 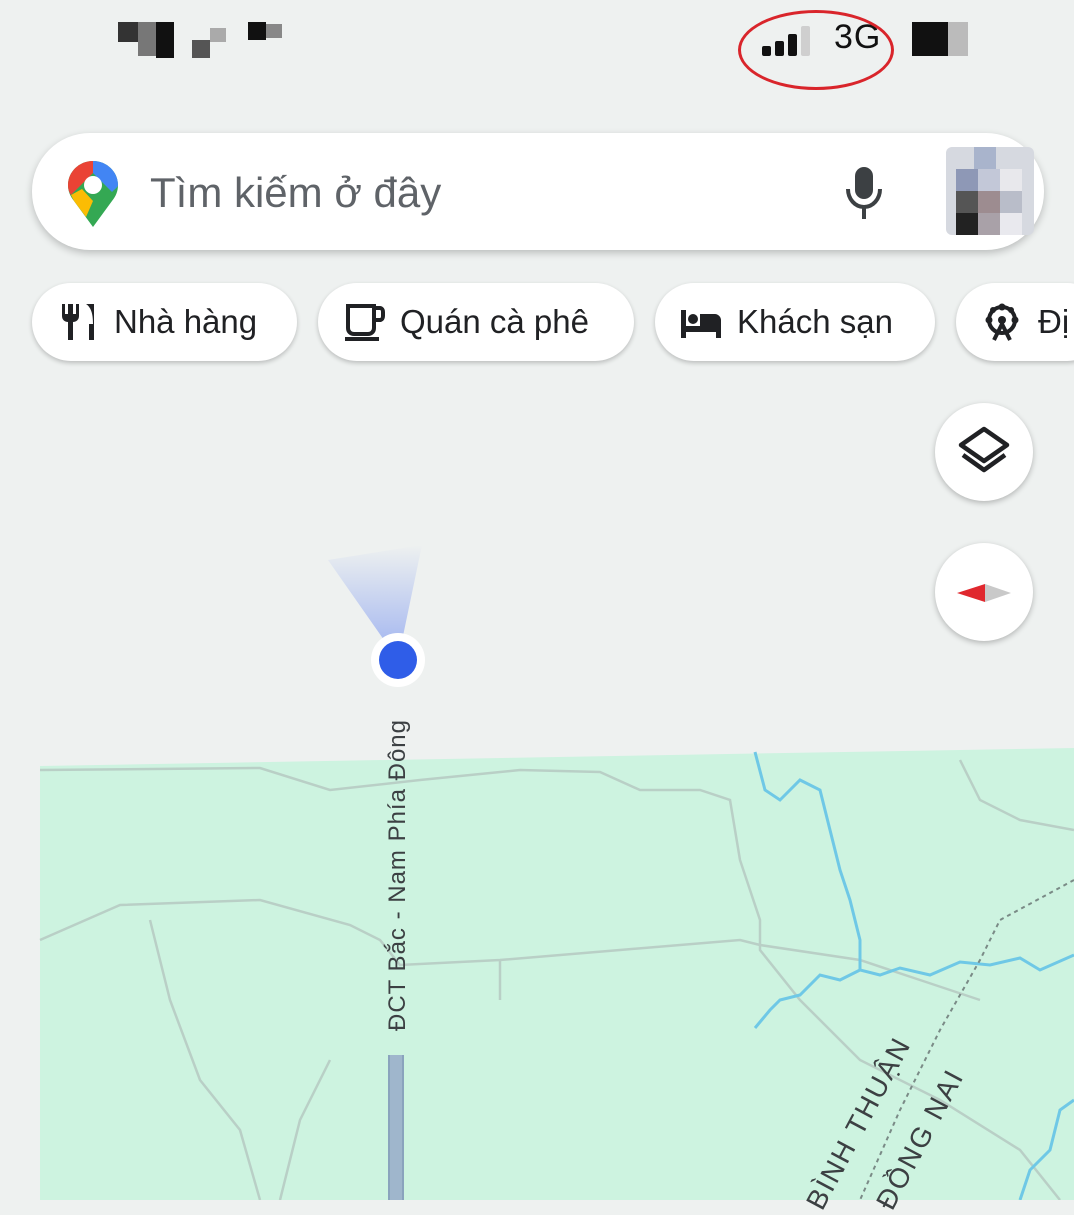 I want to click on layers-icon, so click(x=984, y=449).